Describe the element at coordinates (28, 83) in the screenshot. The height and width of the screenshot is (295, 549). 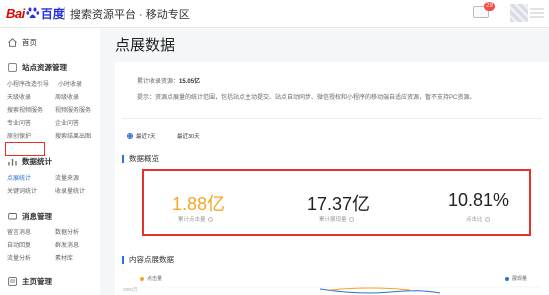
I see `sidebar-item: 小程序改造引导` at that location.